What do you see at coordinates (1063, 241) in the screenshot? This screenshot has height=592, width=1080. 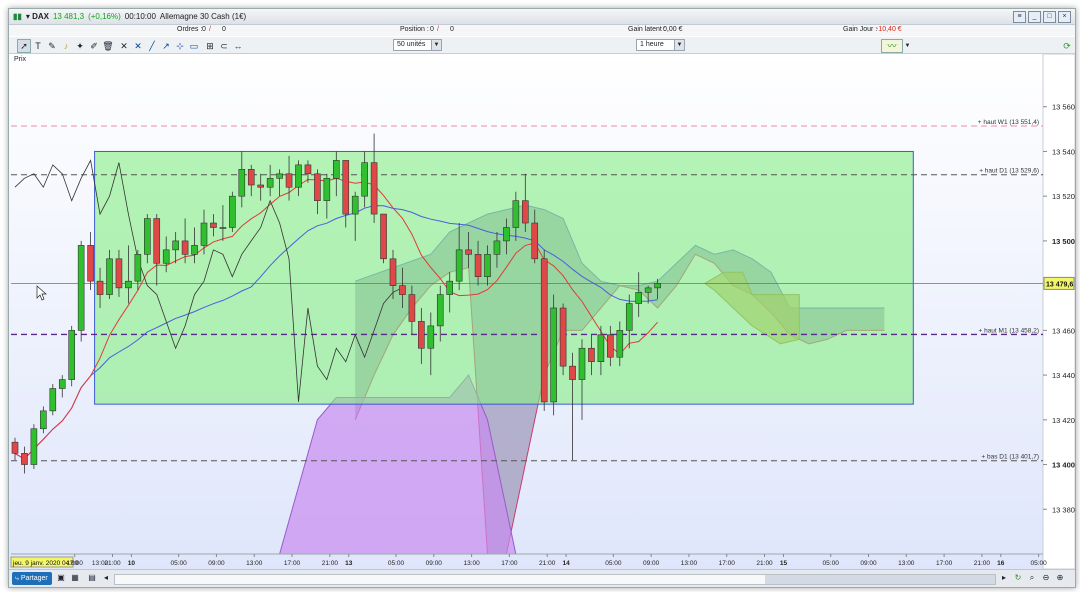 I see `y-tick-label: 13 500` at bounding box center [1063, 241].